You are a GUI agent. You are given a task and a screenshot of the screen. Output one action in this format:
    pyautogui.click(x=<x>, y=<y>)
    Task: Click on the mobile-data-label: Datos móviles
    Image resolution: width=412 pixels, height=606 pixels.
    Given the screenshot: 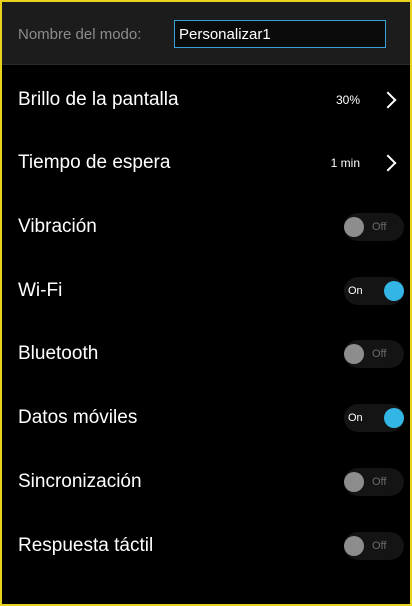 What is the action you would take?
    pyautogui.click(x=78, y=417)
    